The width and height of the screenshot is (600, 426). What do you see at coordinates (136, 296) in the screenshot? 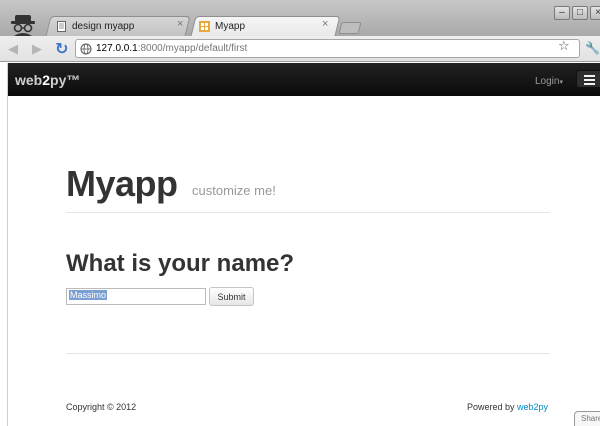
I see `name-input: Massimo` at bounding box center [136, 296].